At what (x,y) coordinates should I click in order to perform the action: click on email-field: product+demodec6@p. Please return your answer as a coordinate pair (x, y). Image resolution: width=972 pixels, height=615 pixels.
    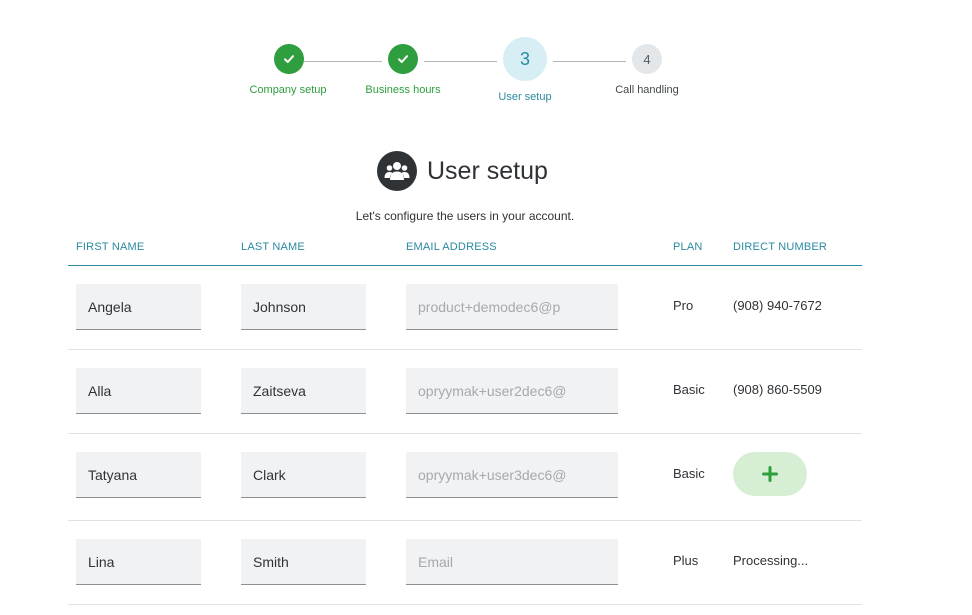
    Looking at the image, I should click on (512, 307).